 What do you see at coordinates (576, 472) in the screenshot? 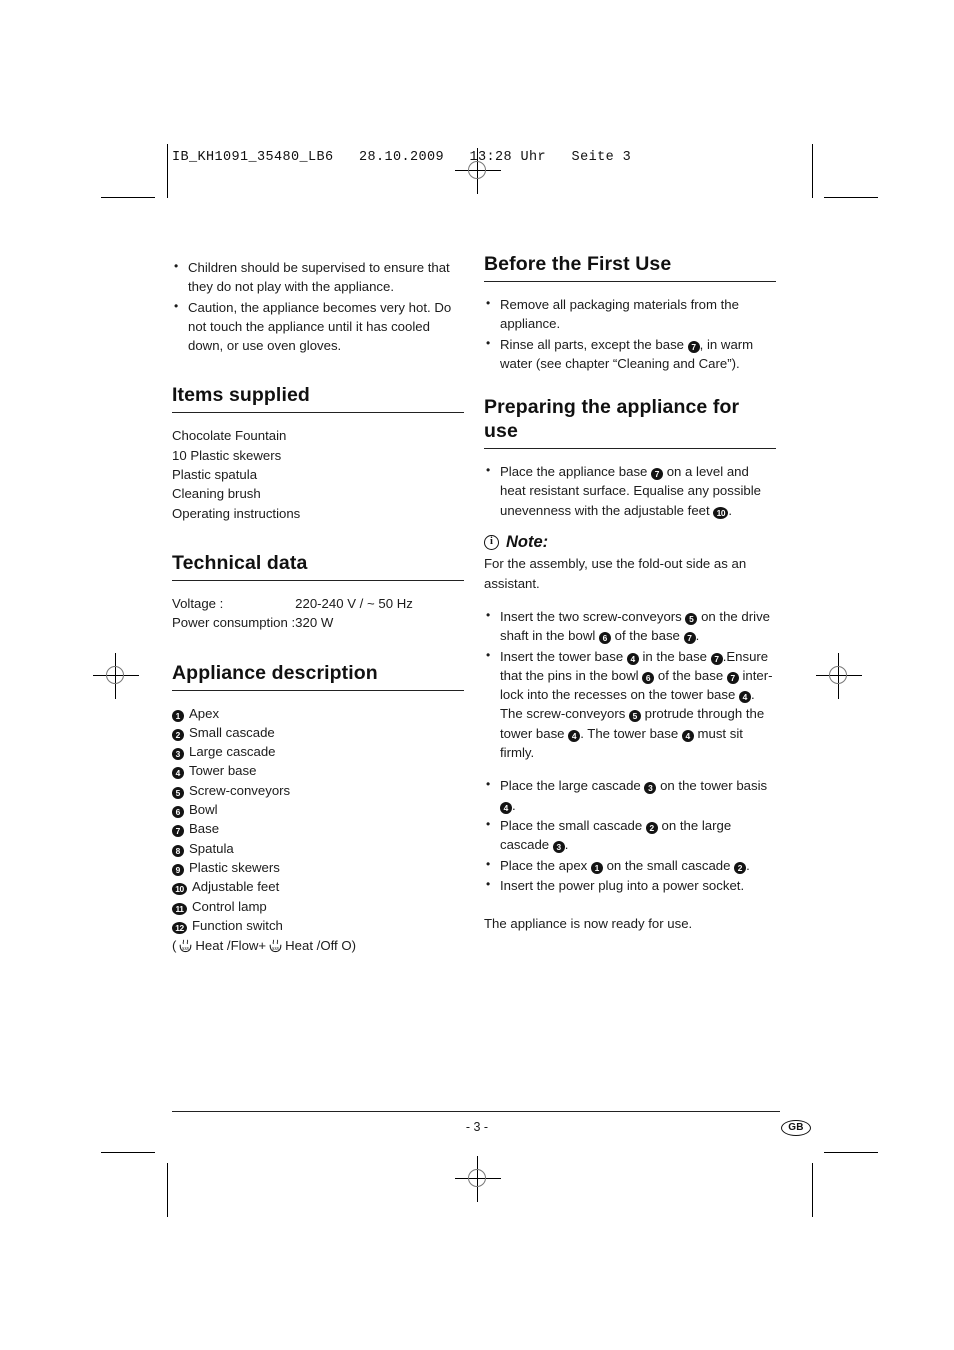
I see `bullet-text: Place the appliance base` at bounding box center [576, 472].